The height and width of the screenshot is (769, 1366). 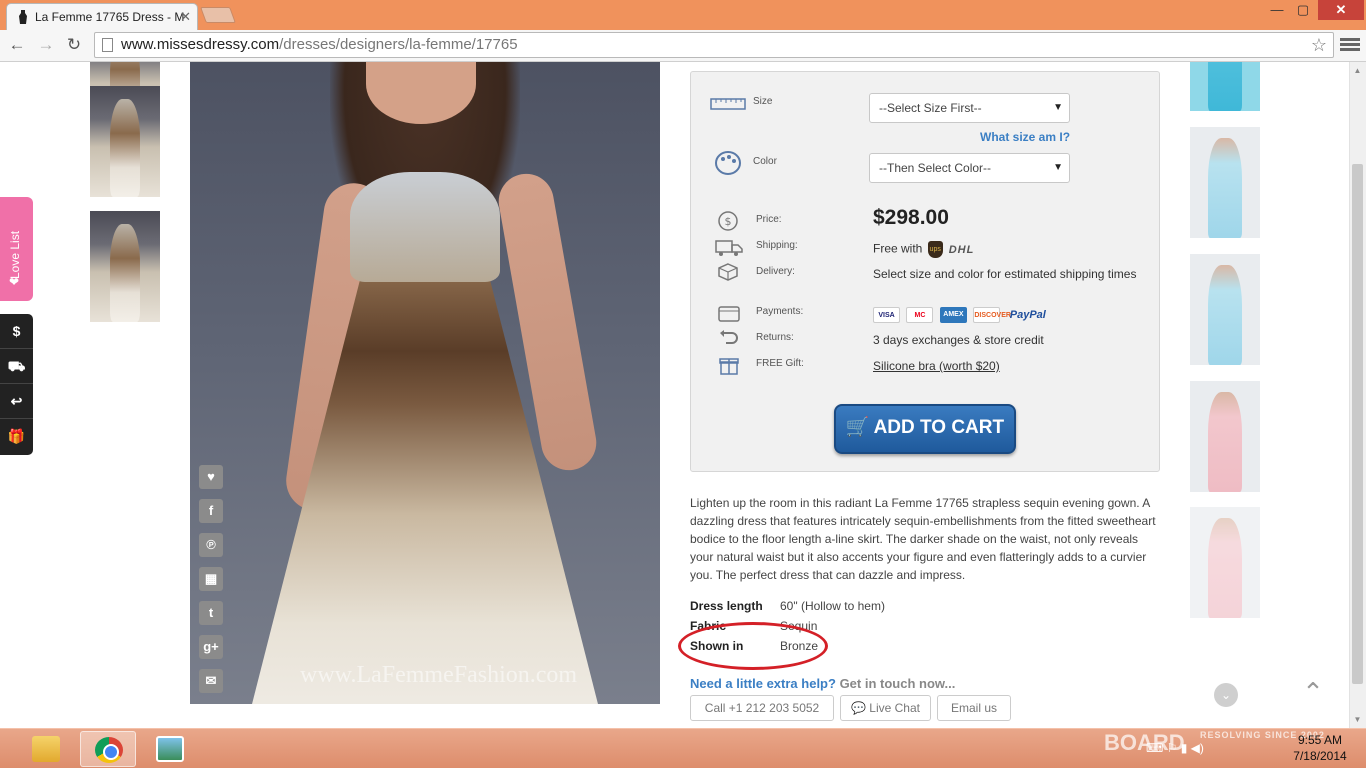 I want to click on new-tab-button, so click(x=218, y=15).